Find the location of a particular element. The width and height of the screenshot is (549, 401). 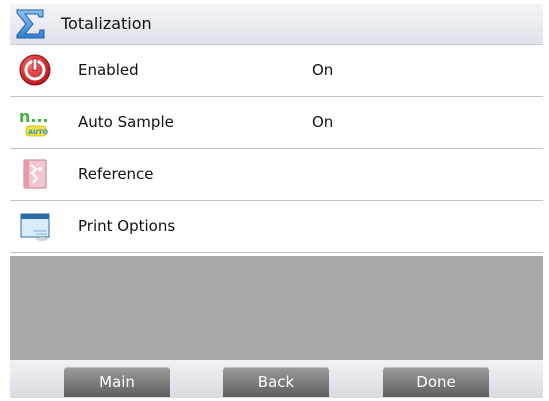

auto-sample-icon-auto: AUTO is located at coordinates (38, 132).